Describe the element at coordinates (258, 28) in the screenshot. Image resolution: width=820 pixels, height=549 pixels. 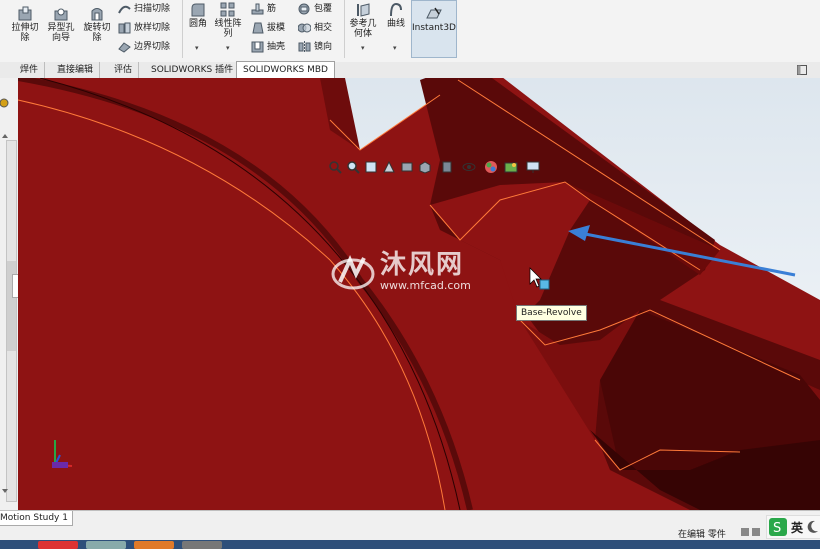
I see `draft-icon` at that location.